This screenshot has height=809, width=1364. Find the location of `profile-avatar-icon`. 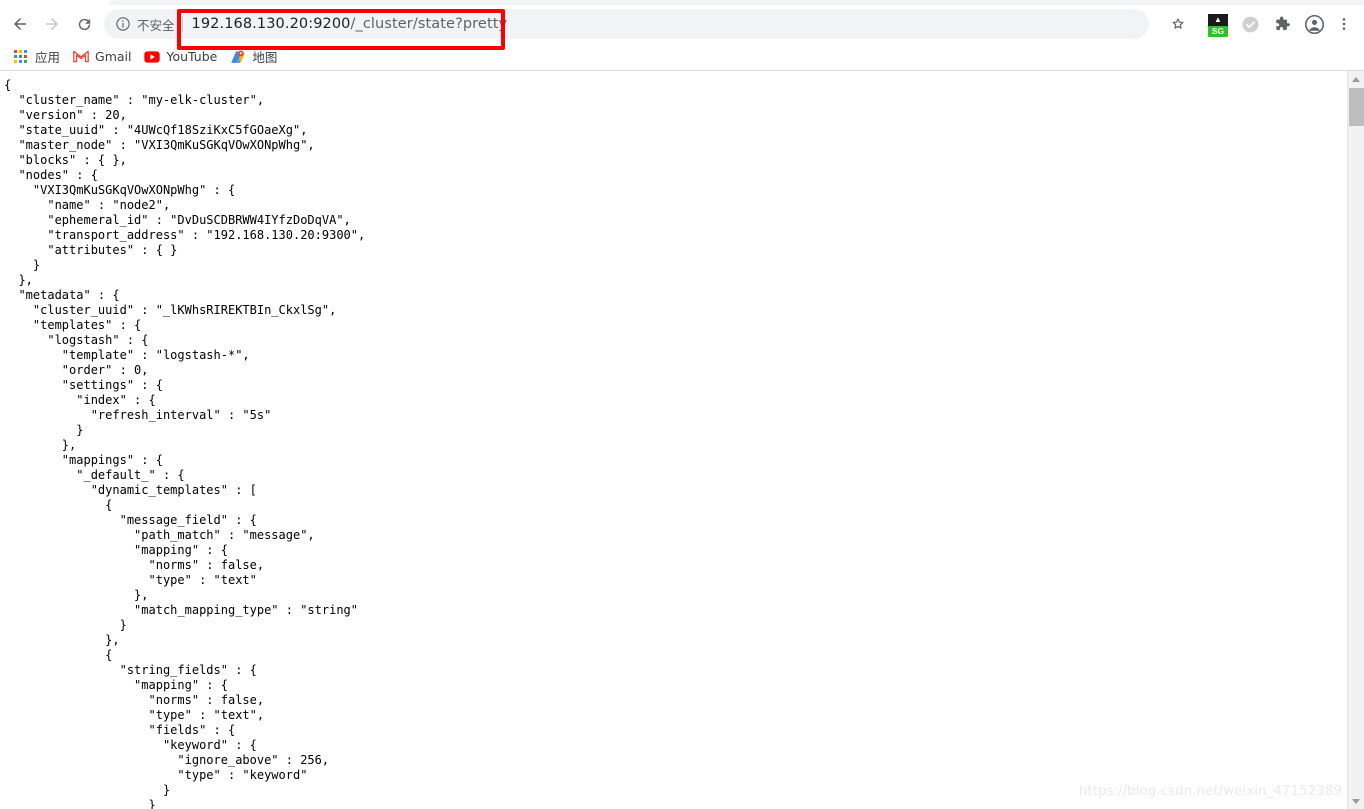

profile-avatar-icon is located at coordinates (1314, 24).